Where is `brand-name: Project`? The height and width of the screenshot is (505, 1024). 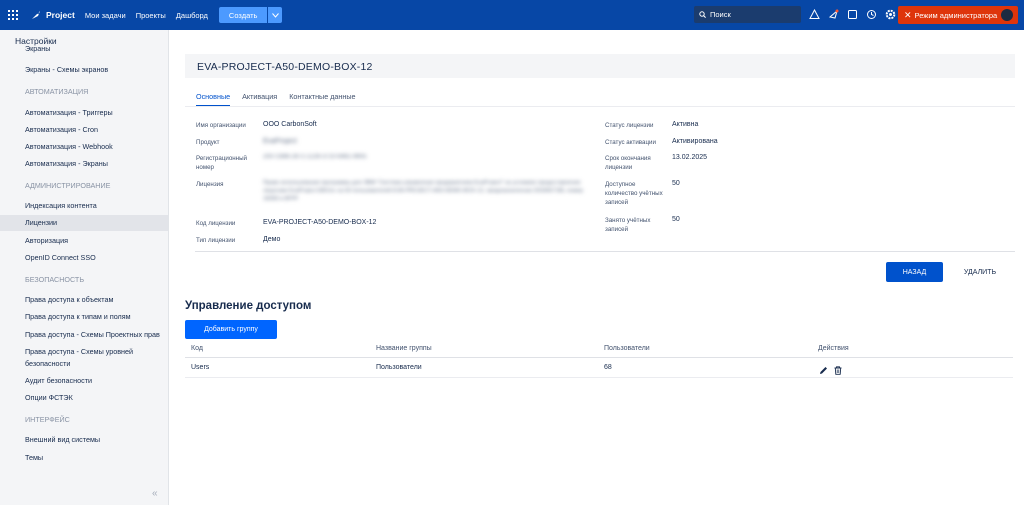
brand-name: Project is located at coordinates (60, 15).